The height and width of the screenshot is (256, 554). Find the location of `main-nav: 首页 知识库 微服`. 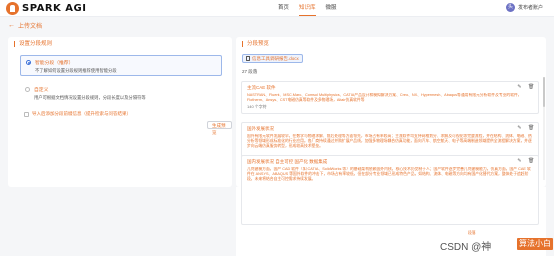

main-nav: 首页 知识库 微服 is located at coordinates (307, 10).